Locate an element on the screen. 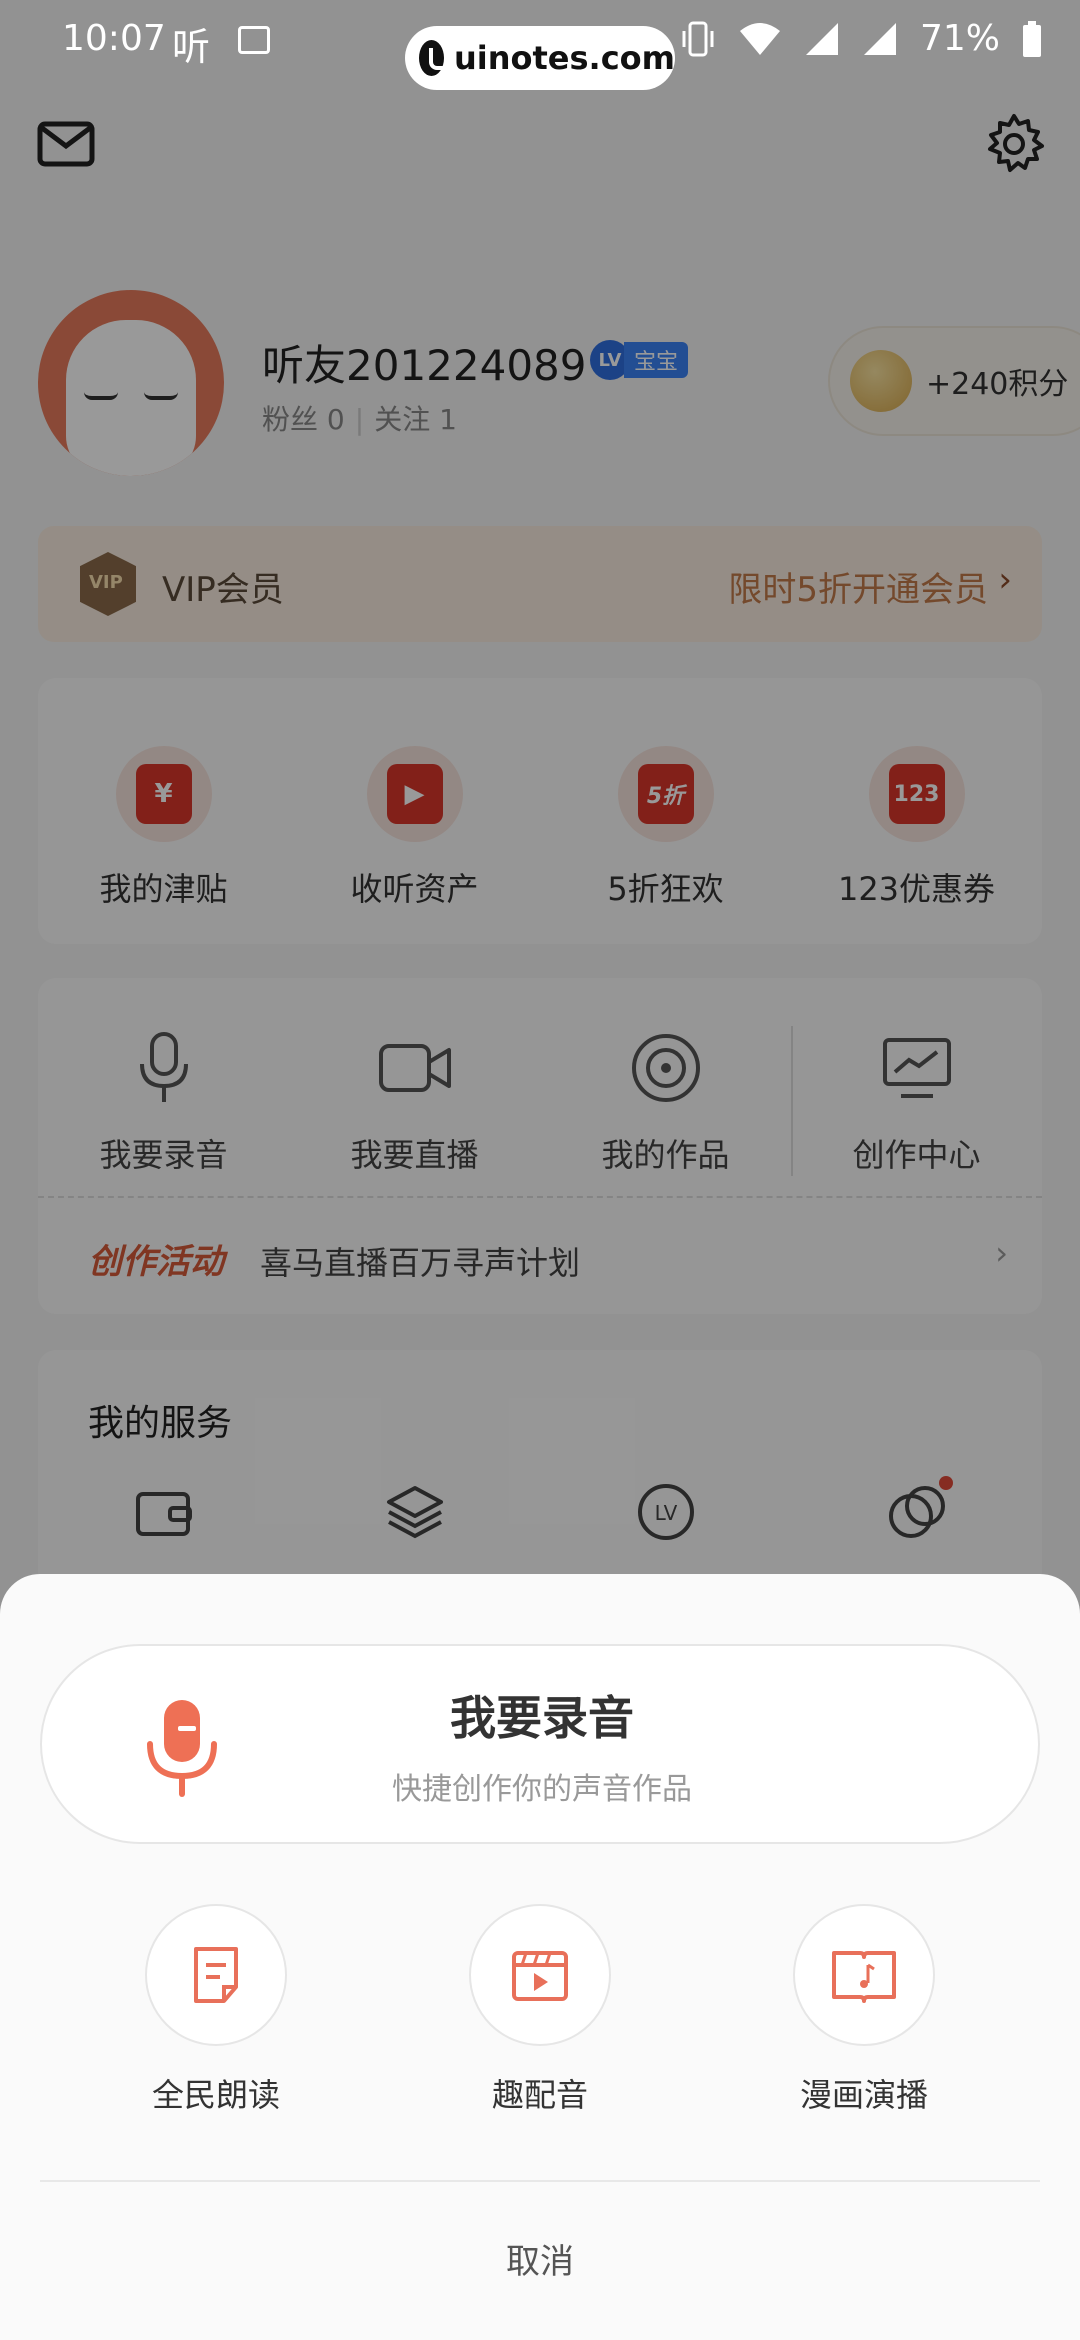 The height and width of the screenshot is (2340, 1080). option-read-aloud: 全民朗读 is located at coordinates (216, 2010).